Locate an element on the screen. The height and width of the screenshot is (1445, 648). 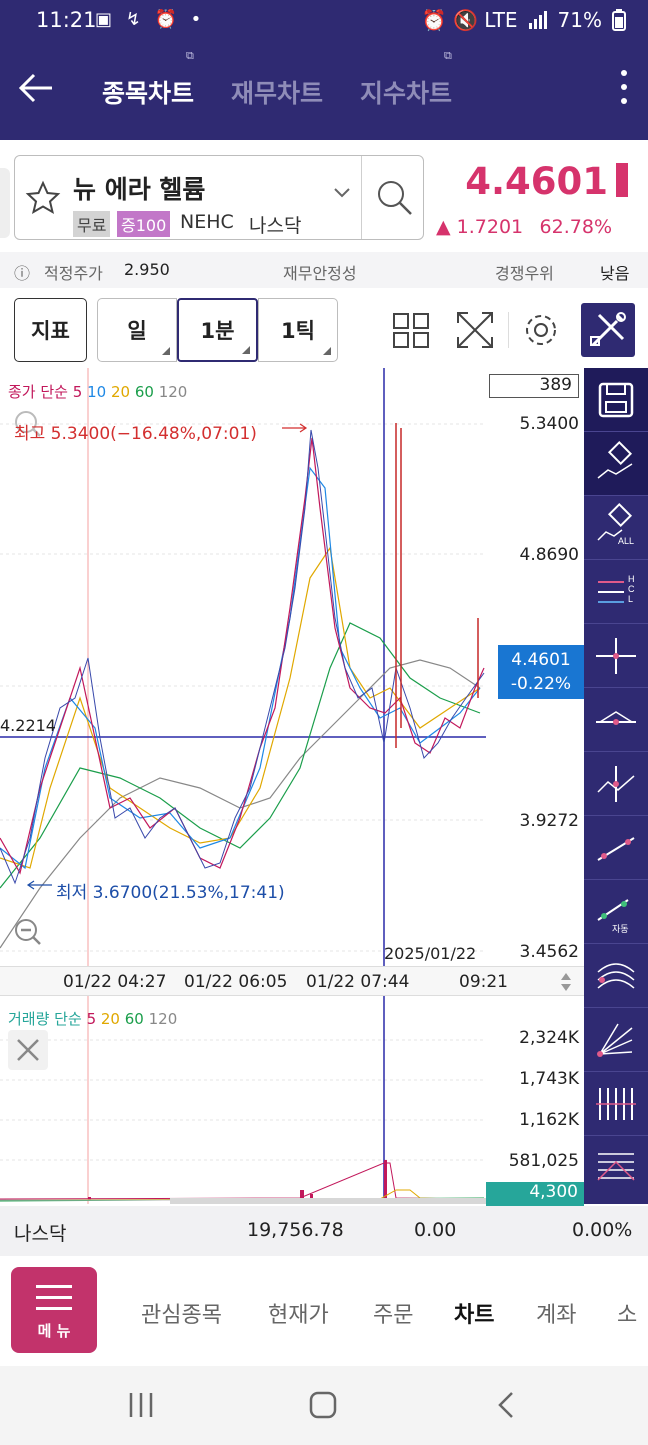
market-name: 나스닥 is located at coordinates (275, 226).